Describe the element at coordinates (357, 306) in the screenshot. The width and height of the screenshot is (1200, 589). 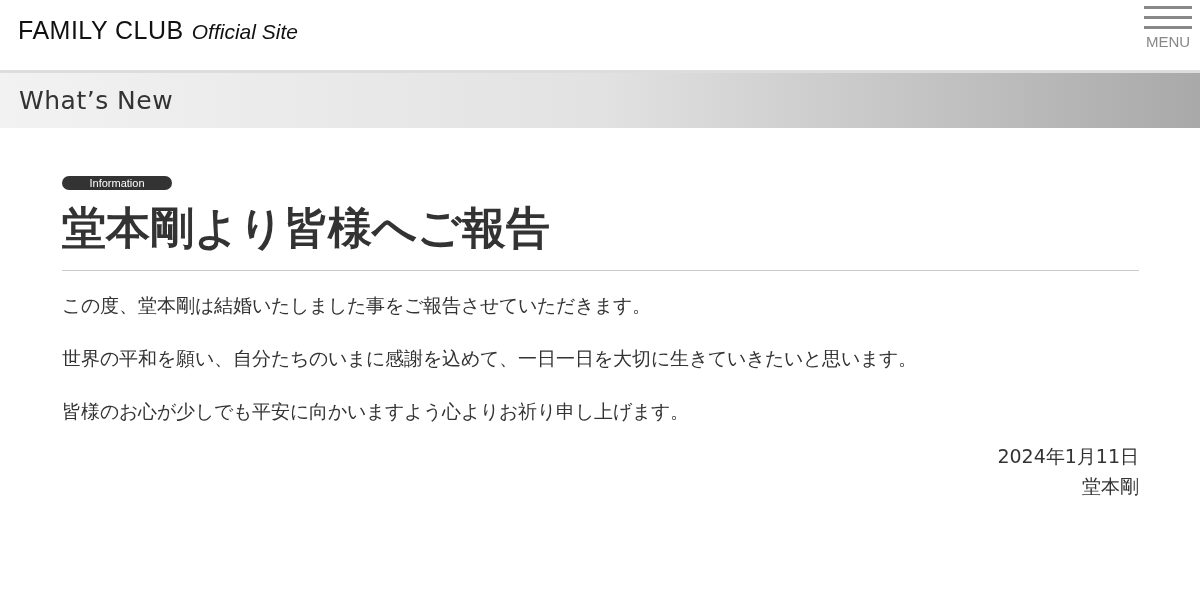
I see `body-paragraph: この度、堂本剛は結婚いたしました事をご報告させていただきます。` at that location.